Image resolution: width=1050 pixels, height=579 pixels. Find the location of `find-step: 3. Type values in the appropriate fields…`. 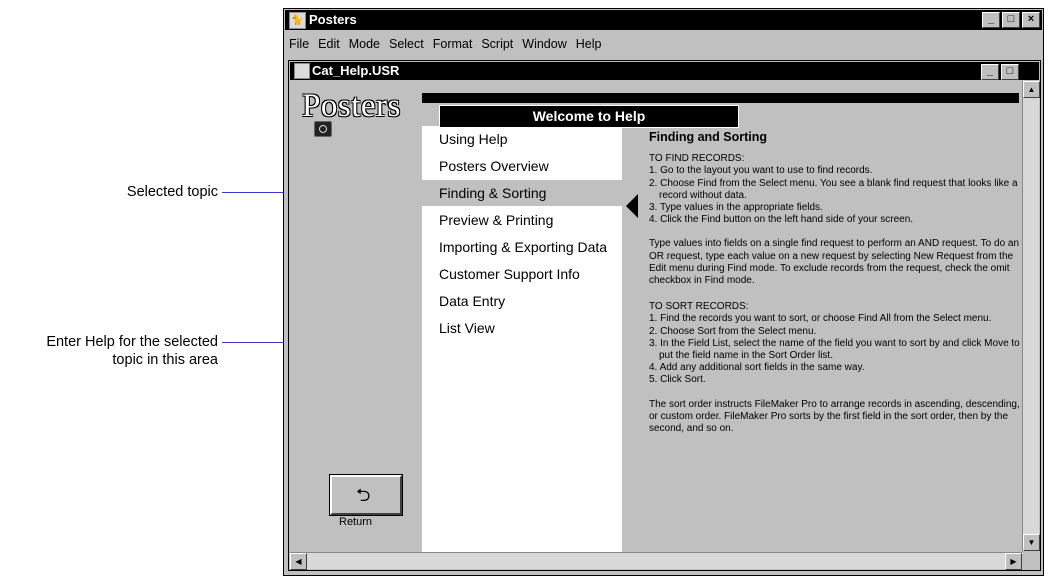

find-step: 3. Type values in the appropriate fields… is located at coordinates (736, 208).